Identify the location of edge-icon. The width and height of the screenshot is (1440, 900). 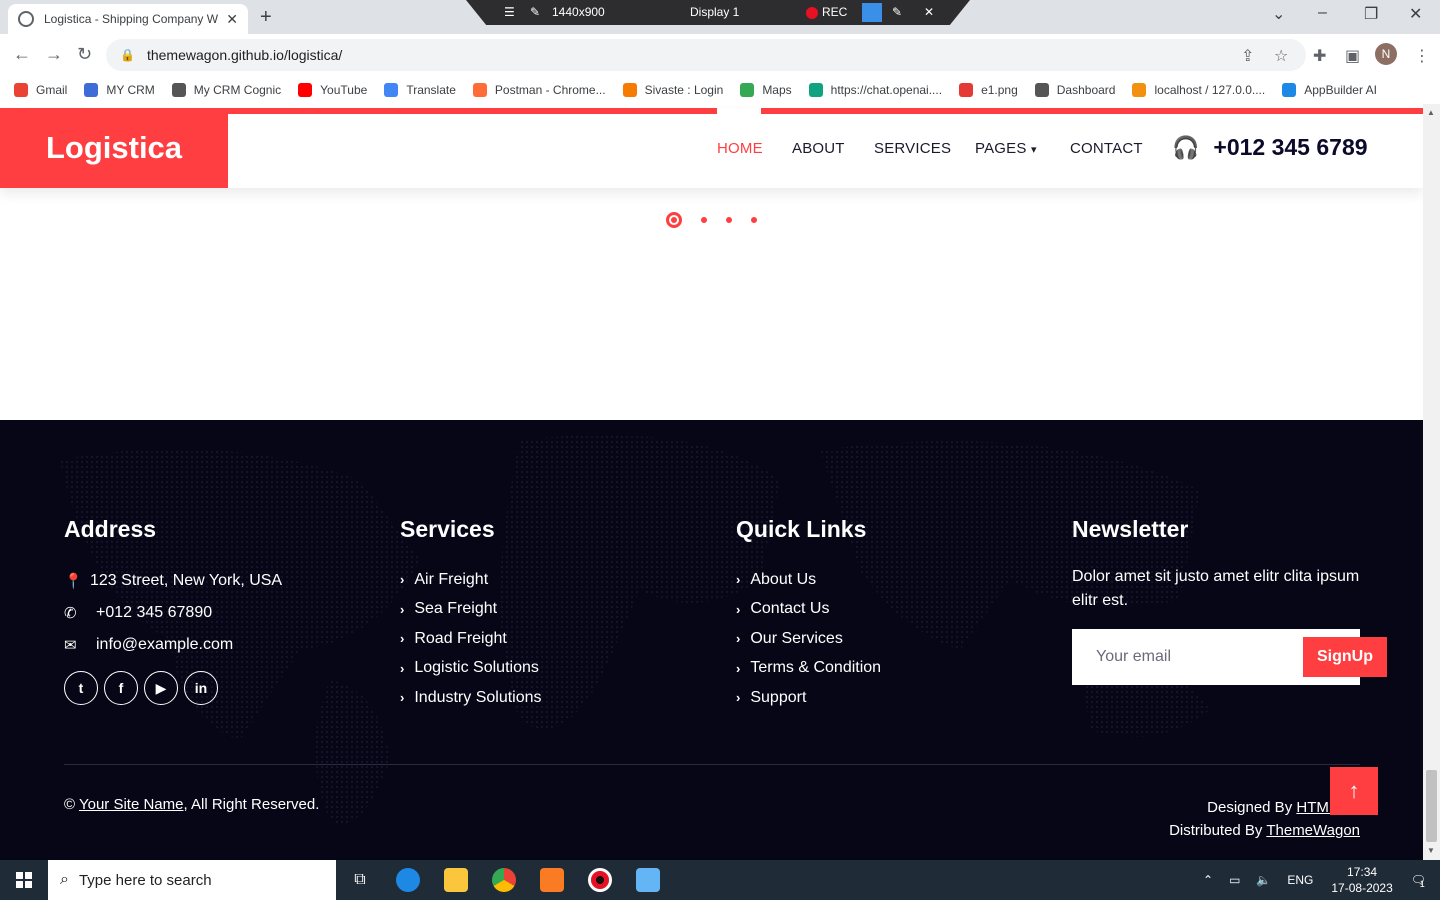
(408, 880).